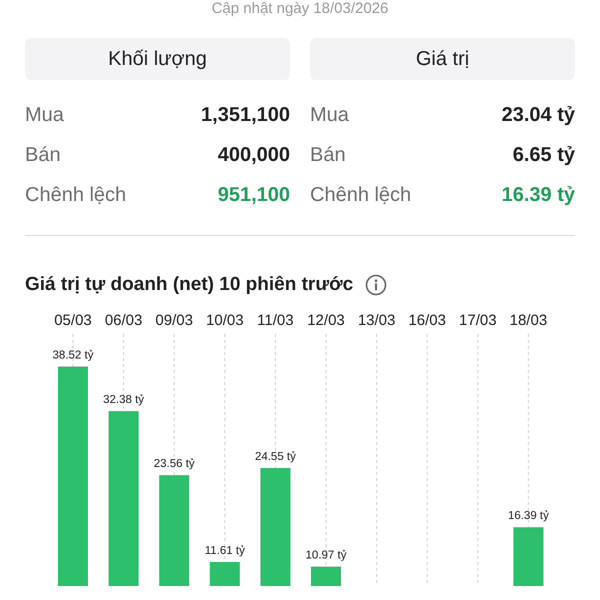 The height and width of the screenshot is (600, 600). What do you see at coordinates (377, 320) in the screenshot?
I see `date-label: 13/03` at bounding box center [377, 320].